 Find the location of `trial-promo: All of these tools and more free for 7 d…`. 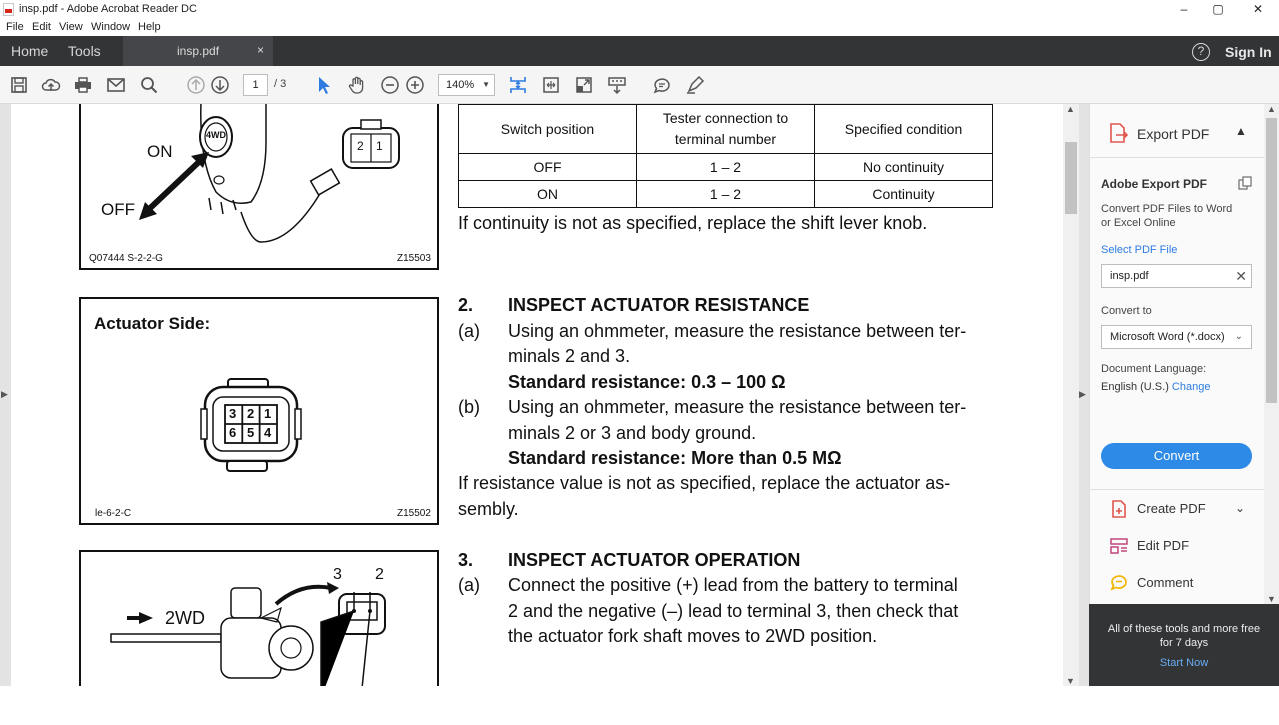

trial-promo: All of these tools and more free for 7 d… is located at coordinates (1184, 645).